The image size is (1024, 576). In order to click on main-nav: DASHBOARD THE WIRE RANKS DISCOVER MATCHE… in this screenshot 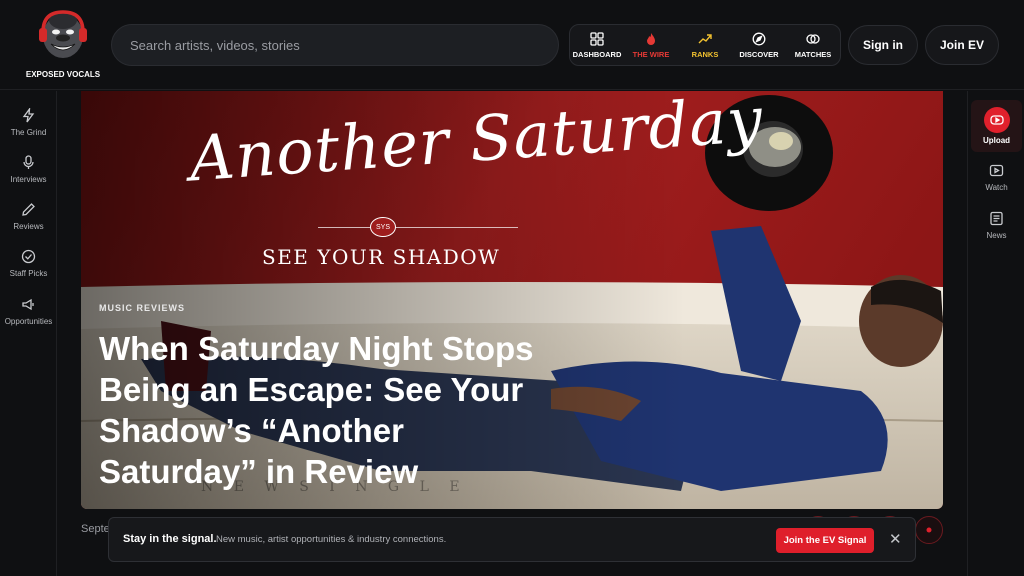, I will do `click(705, 45)`.